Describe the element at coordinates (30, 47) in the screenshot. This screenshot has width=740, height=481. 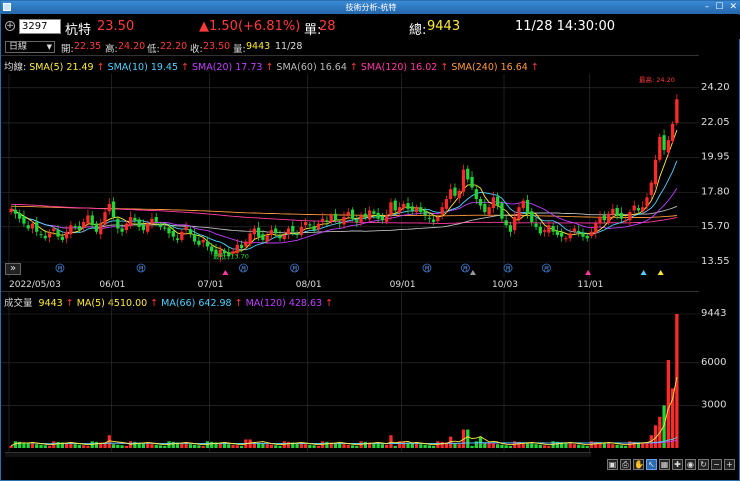
I see `period-select: 日線 ▼` at that location.